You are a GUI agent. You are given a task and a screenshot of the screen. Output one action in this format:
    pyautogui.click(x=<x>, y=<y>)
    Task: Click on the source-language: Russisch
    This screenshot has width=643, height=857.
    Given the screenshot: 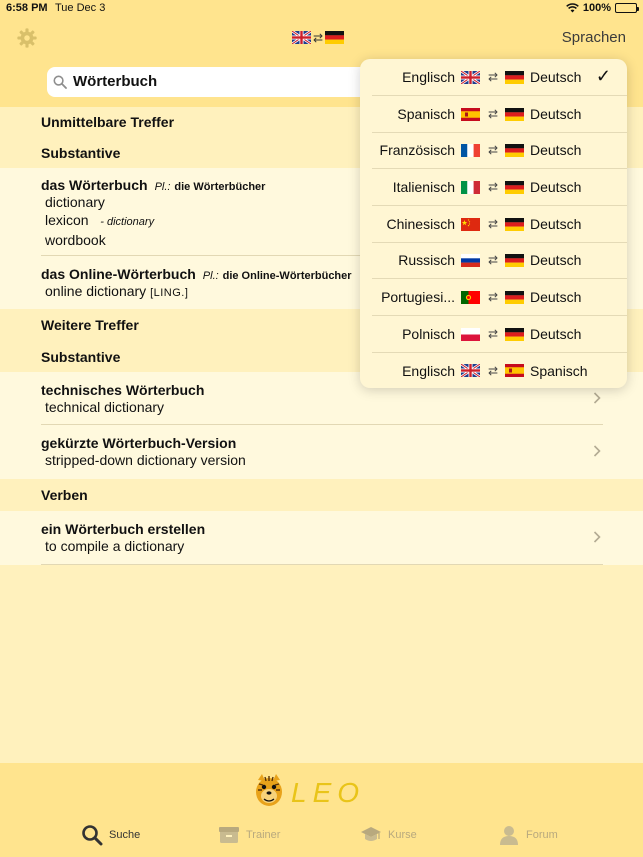 What is the action you would take?
    pyautogui.click(x=426, y=260)
    